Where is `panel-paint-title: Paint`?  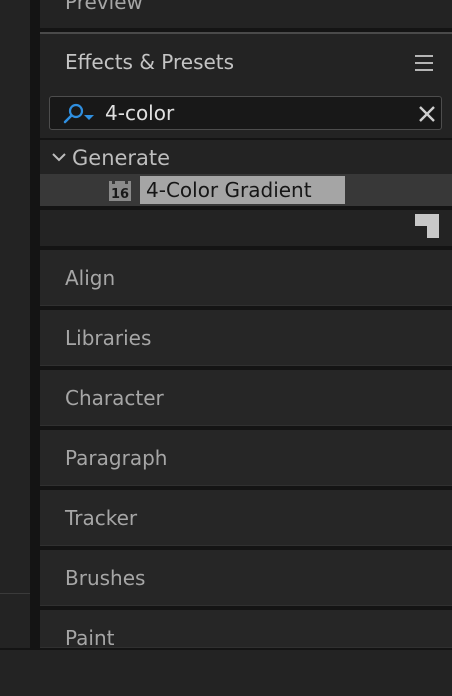 panel-paint-title: Paint is located at coordinates (90, 636).